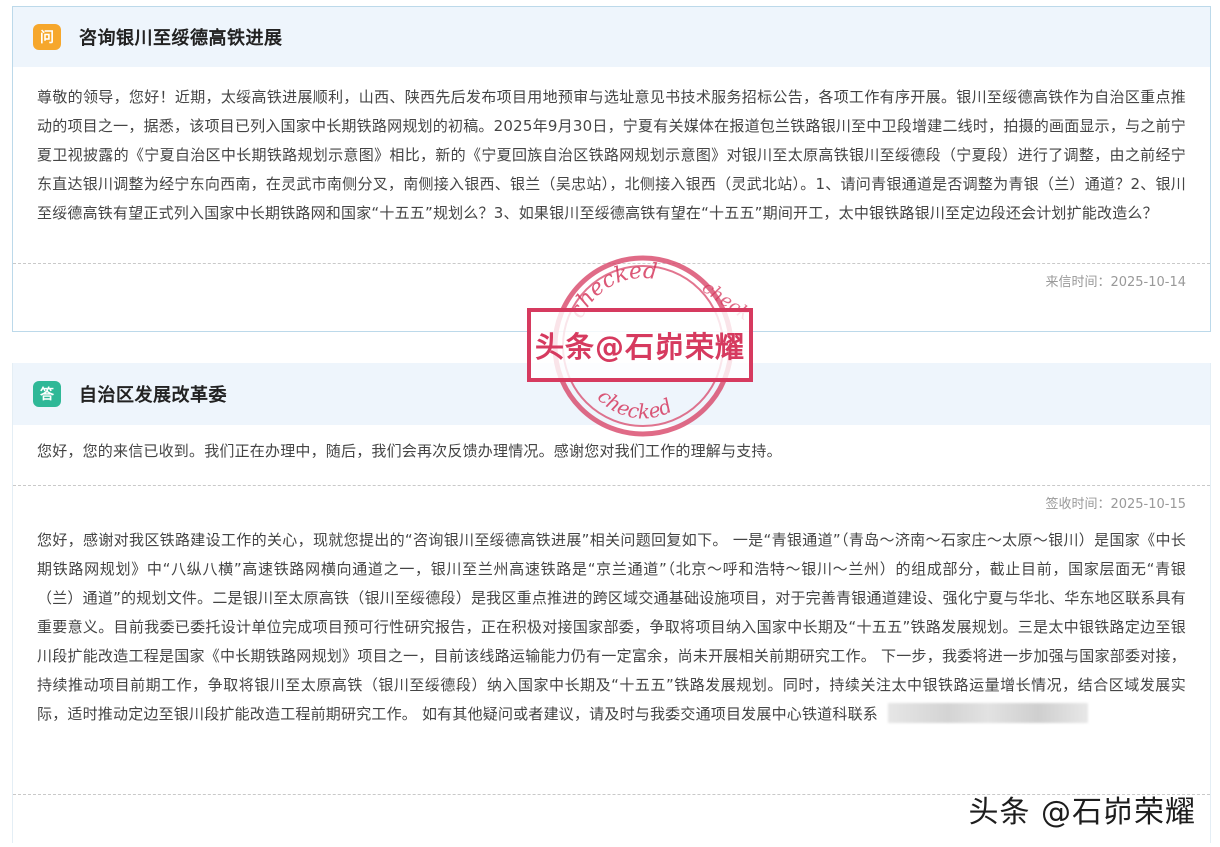 This screenshot has width=1220, height=847. What do you see at coordinates (181, 38) in the screenshot?
I see `question-title: 咨询银川至绥德高铁进展` at bounding box center [181, 38].